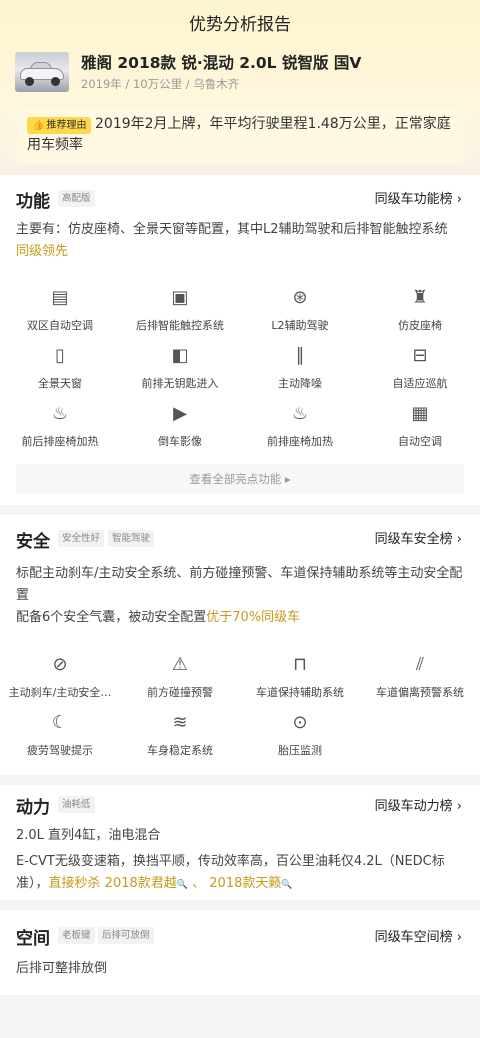 Image resolution: width=480 pixels, height=1038 pixels. What do you see at coordinates (300, 413) in the screenshot?
I see `front-seat-heating-icon: ♨` at bounding box center [300, 413].